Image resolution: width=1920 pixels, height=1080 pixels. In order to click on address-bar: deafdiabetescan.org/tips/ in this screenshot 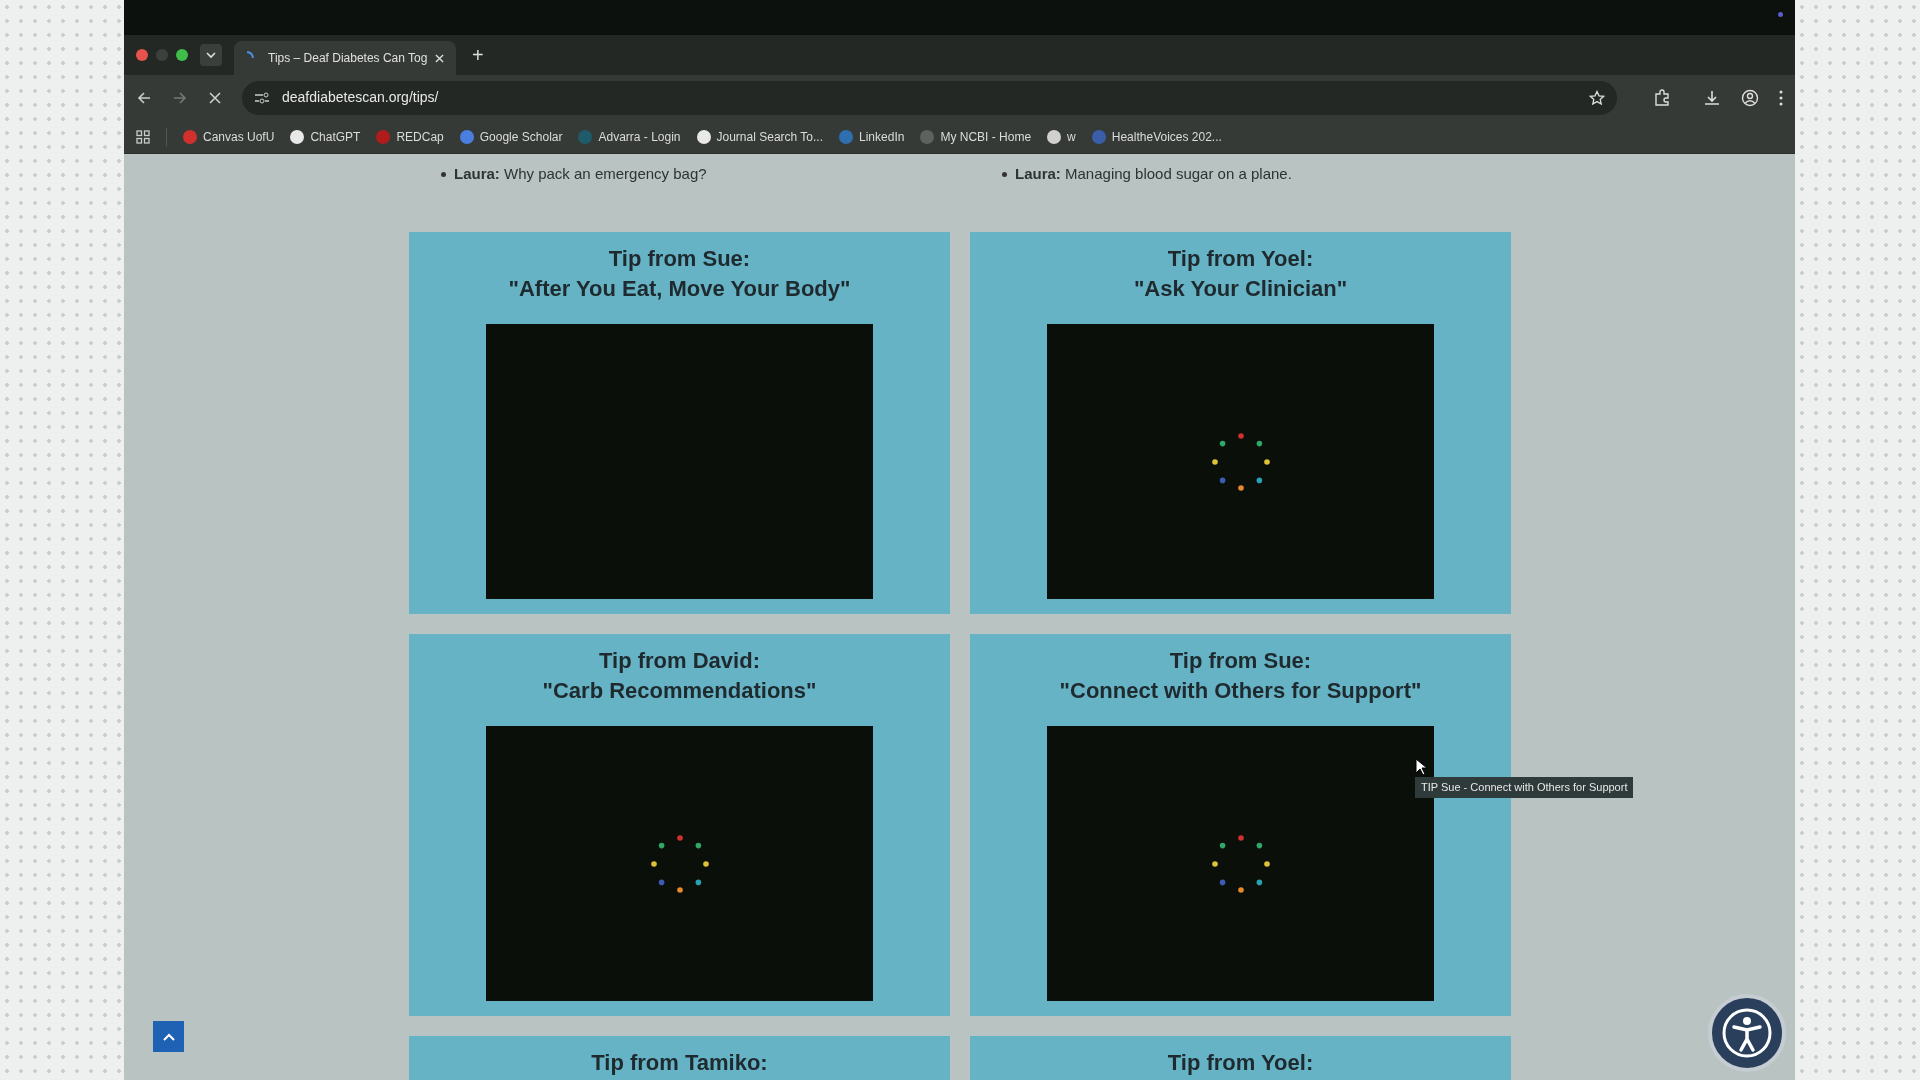, I will do `click(929, 97)`.